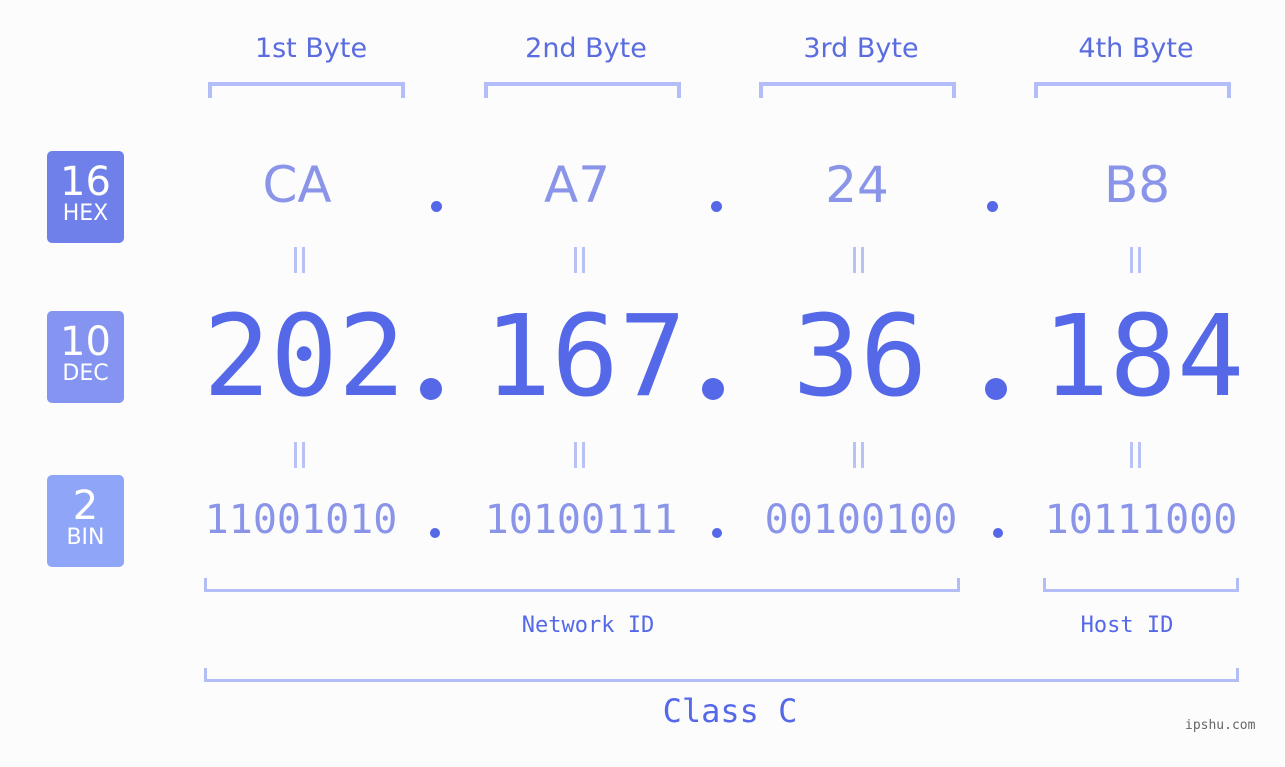 Image resolution: width=1285 pixels, height=767 pixels. I want to click on network-id-label: Network ID, so click(588, 625).